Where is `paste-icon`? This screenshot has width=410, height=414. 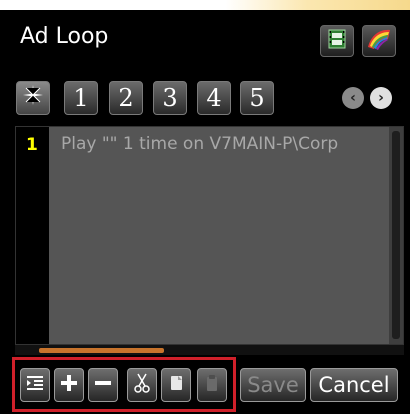
paste-icon is located at coordinates (212, 385).